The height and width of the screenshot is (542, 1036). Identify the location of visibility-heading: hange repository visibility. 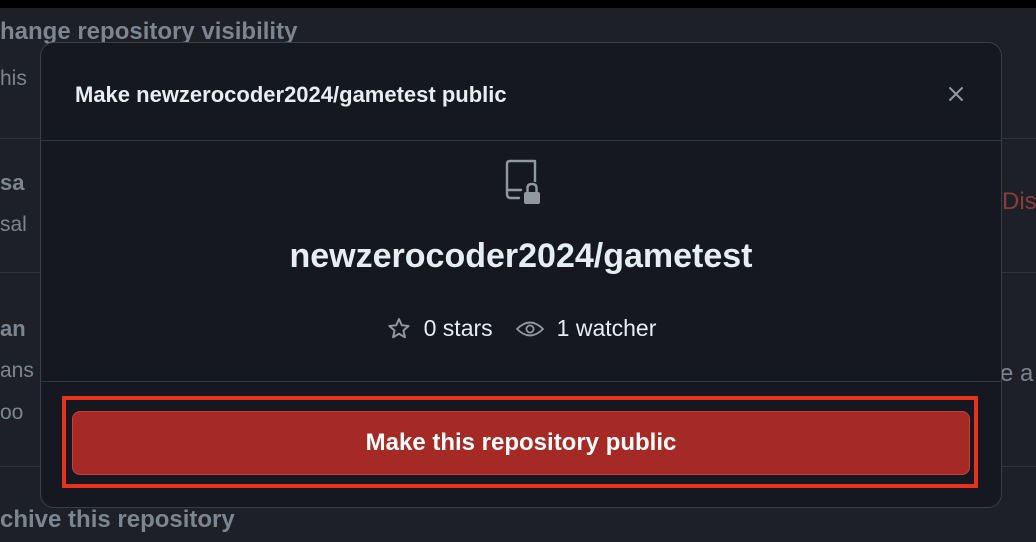
(149, 31).